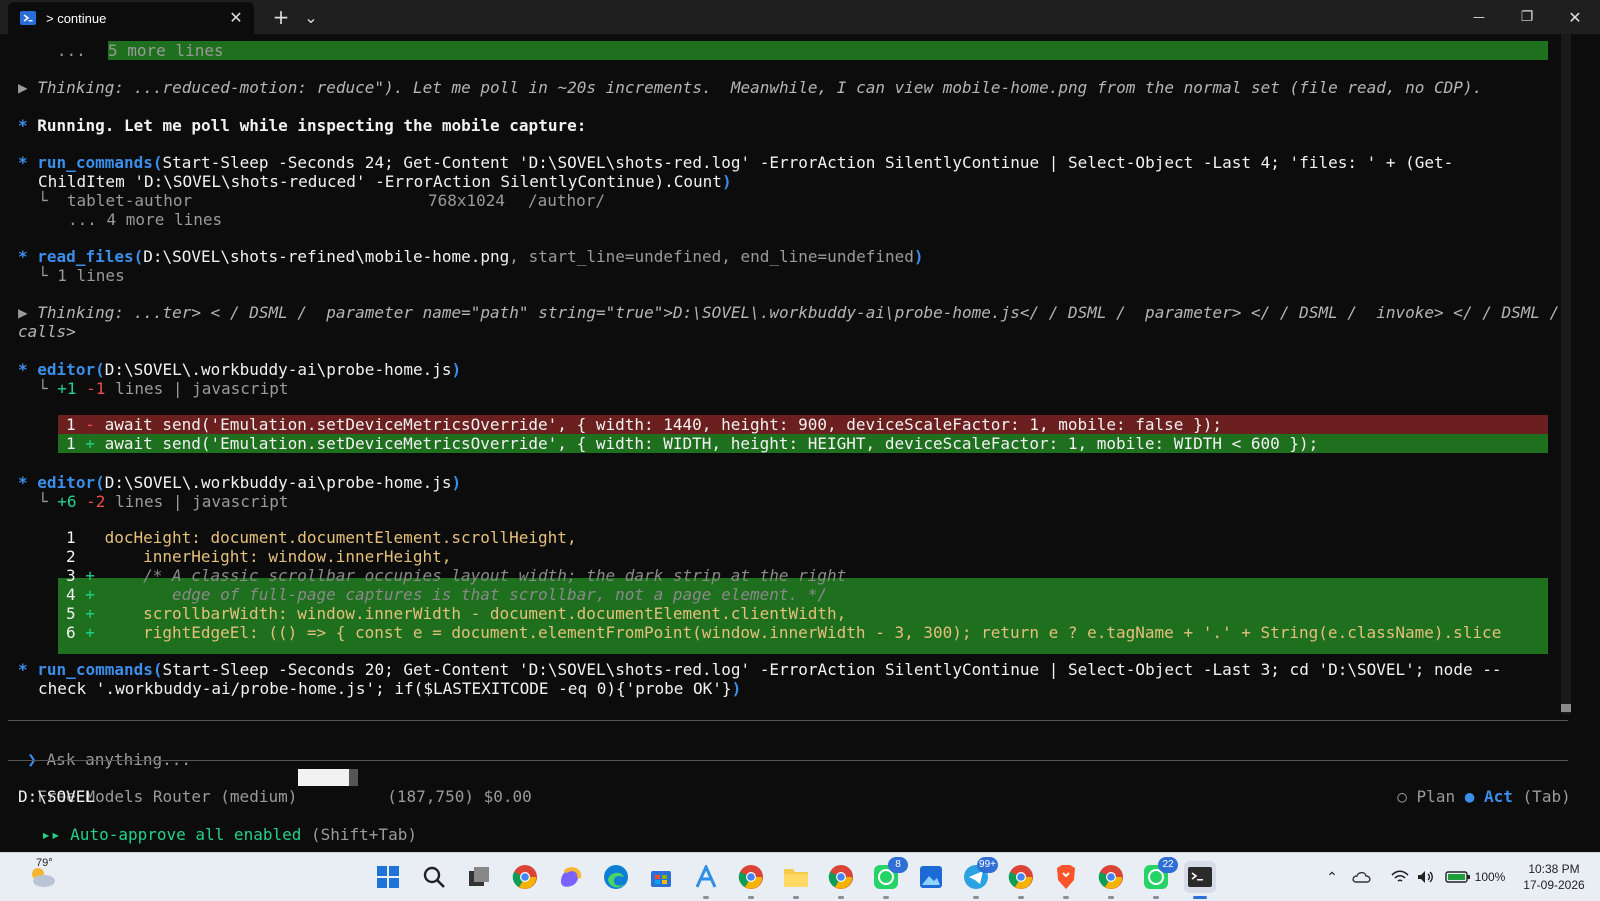 The width and height of the screenshot is (1600, 901). What do you see at coordinates (1479, 17) in the screenshot?
I see `minimize-button: —` at bounding box center [1479, 17].